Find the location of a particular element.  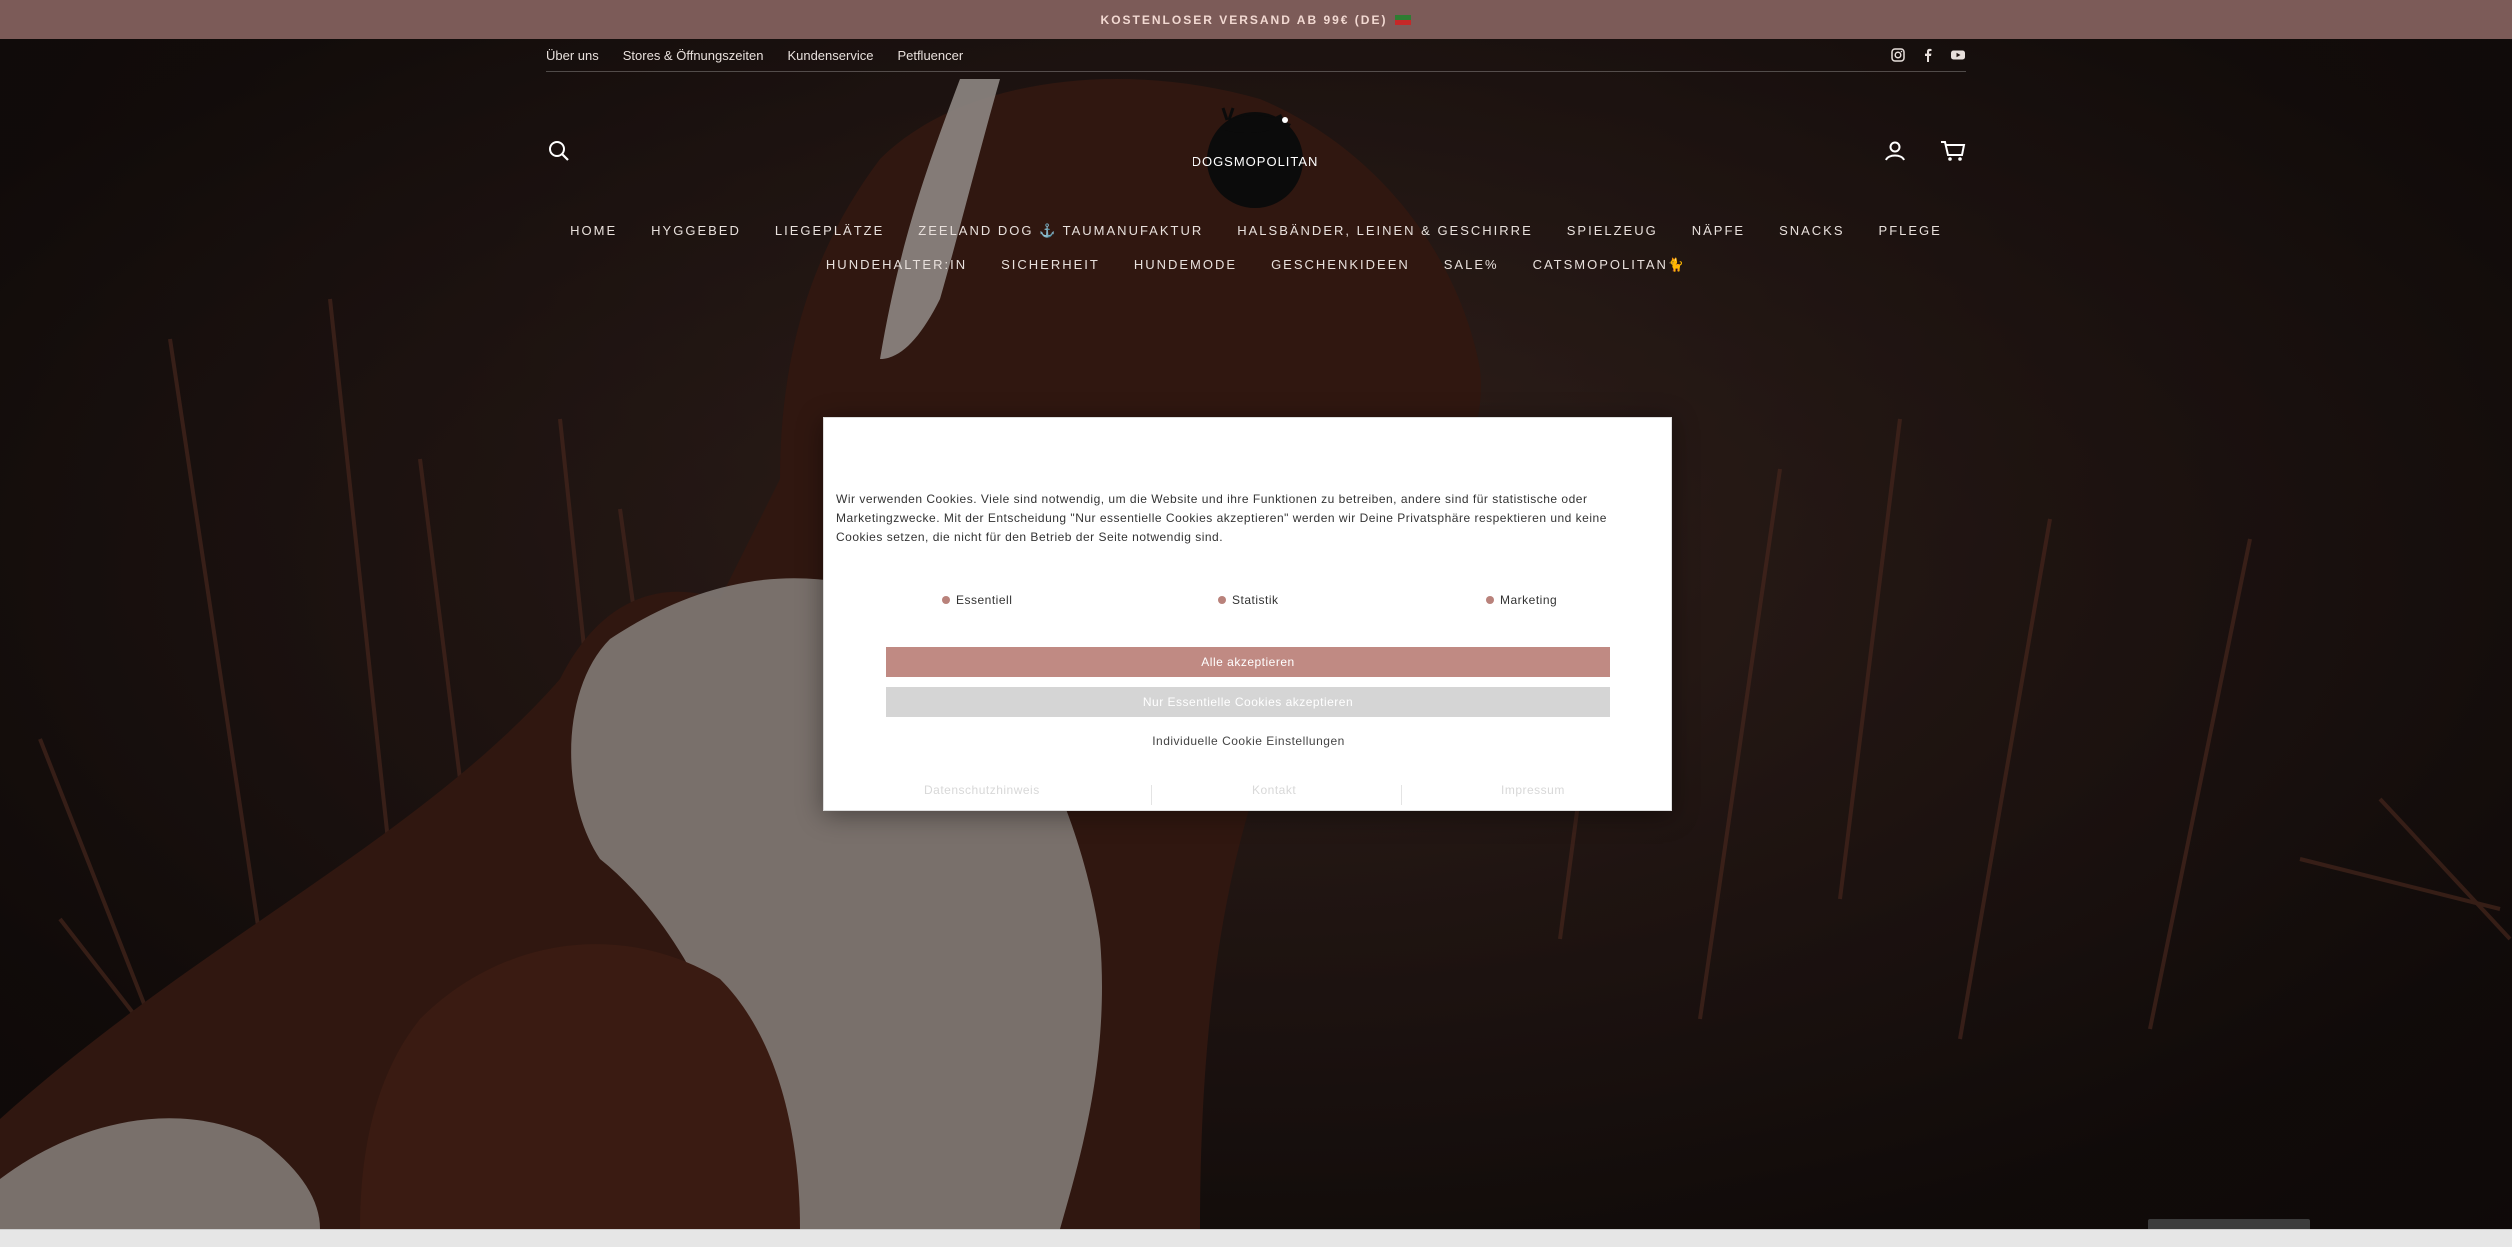

nav-hyggebed: HYGGEBED is located at coordinates (696, 231).